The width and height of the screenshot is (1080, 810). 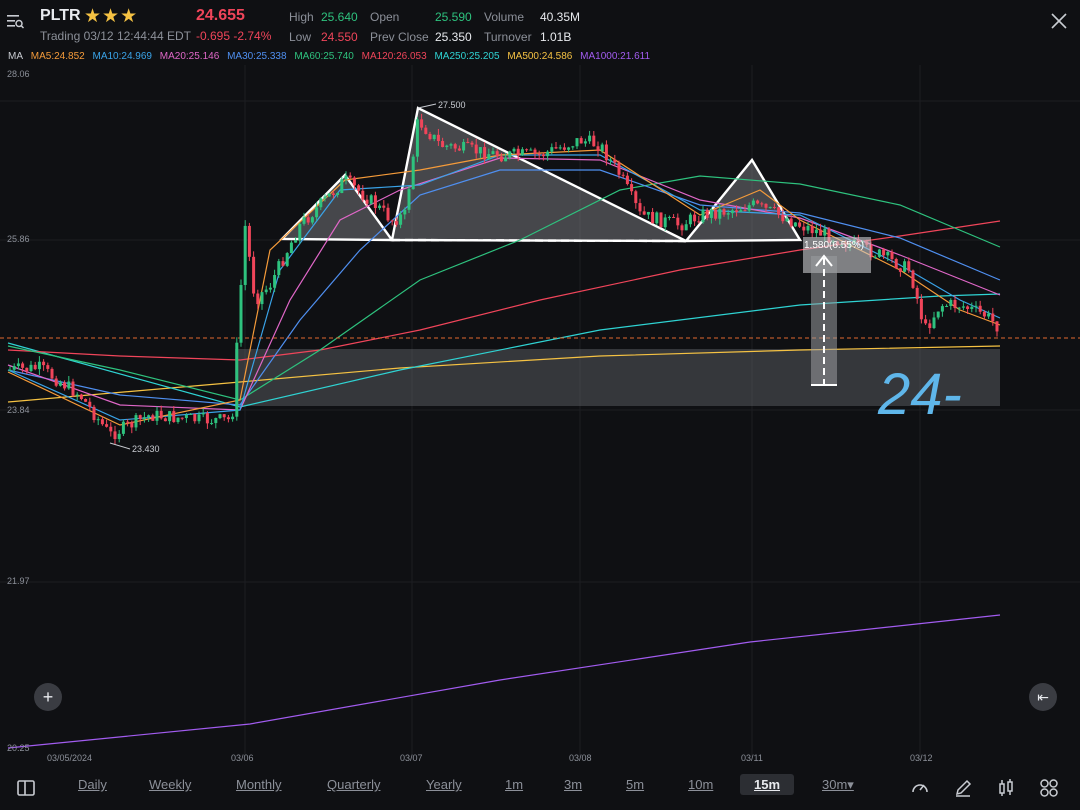 What do you see at coordinates (15, 21) in the screenshot?
I see `menu-icon` at bounding box center [15, 21].